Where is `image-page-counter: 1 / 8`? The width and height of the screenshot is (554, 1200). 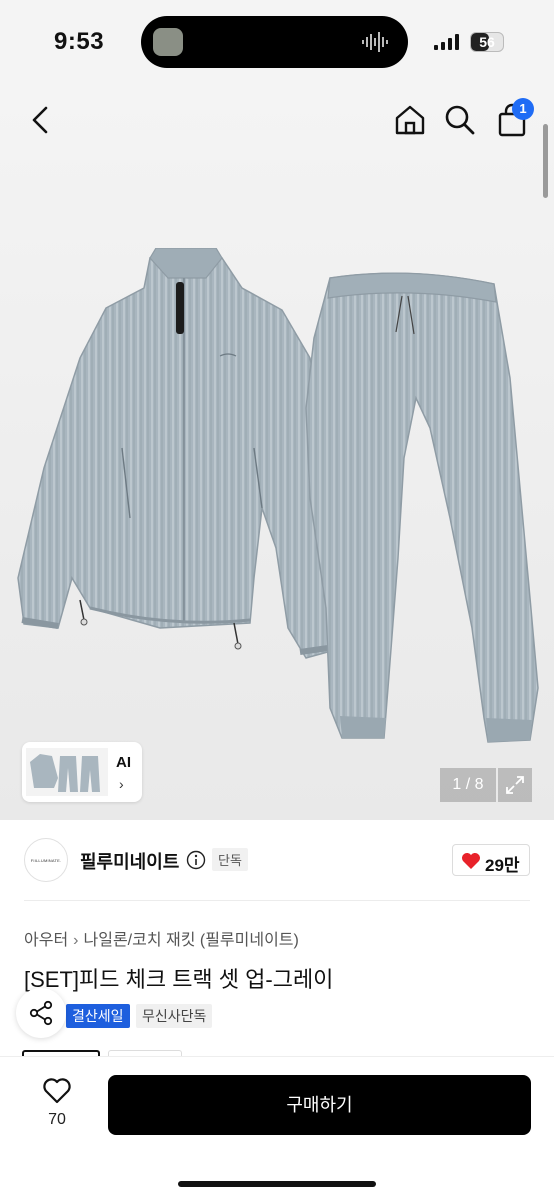 image-page-counter: 1 / 8 is located at coordinates (468, 785).